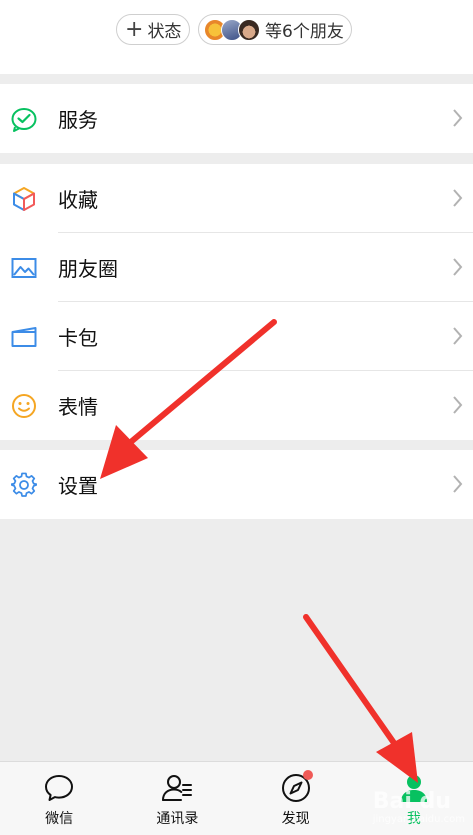 The height and width of the screenshot is (835, 473). What do you see at coordinates (307, 775) in the screenshot?
I see `notification-dot` at bounding box center [307, 775].